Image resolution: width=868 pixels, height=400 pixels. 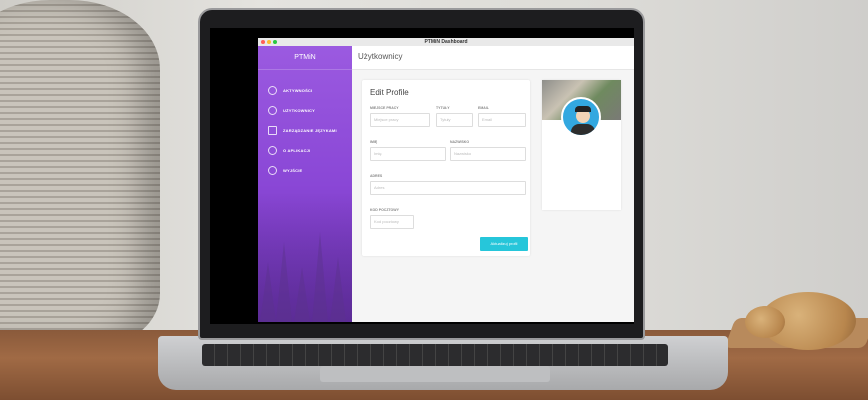 I want to click on sidebar-item-label: O APLIKACJI, so click(x=297, y=150).